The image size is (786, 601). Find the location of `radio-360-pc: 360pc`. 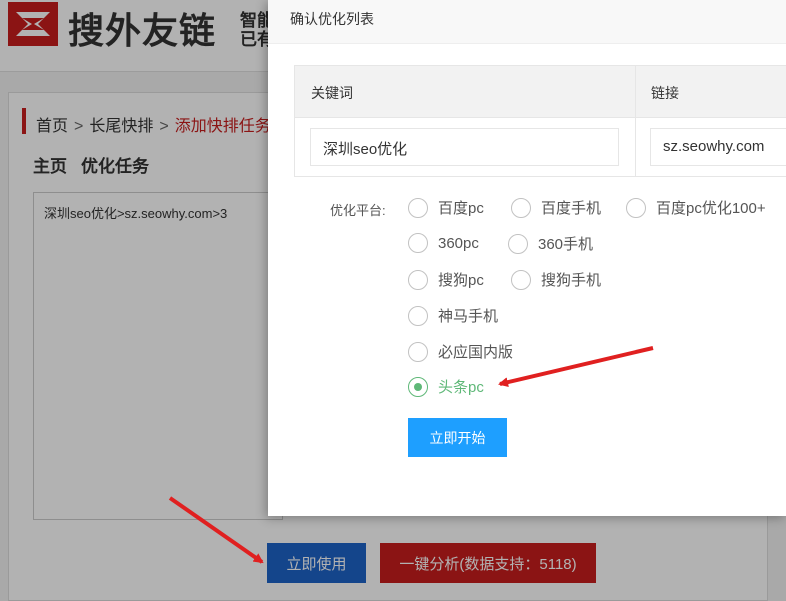

radio-360-pc: 360pc is located at coordinates (443, 243).